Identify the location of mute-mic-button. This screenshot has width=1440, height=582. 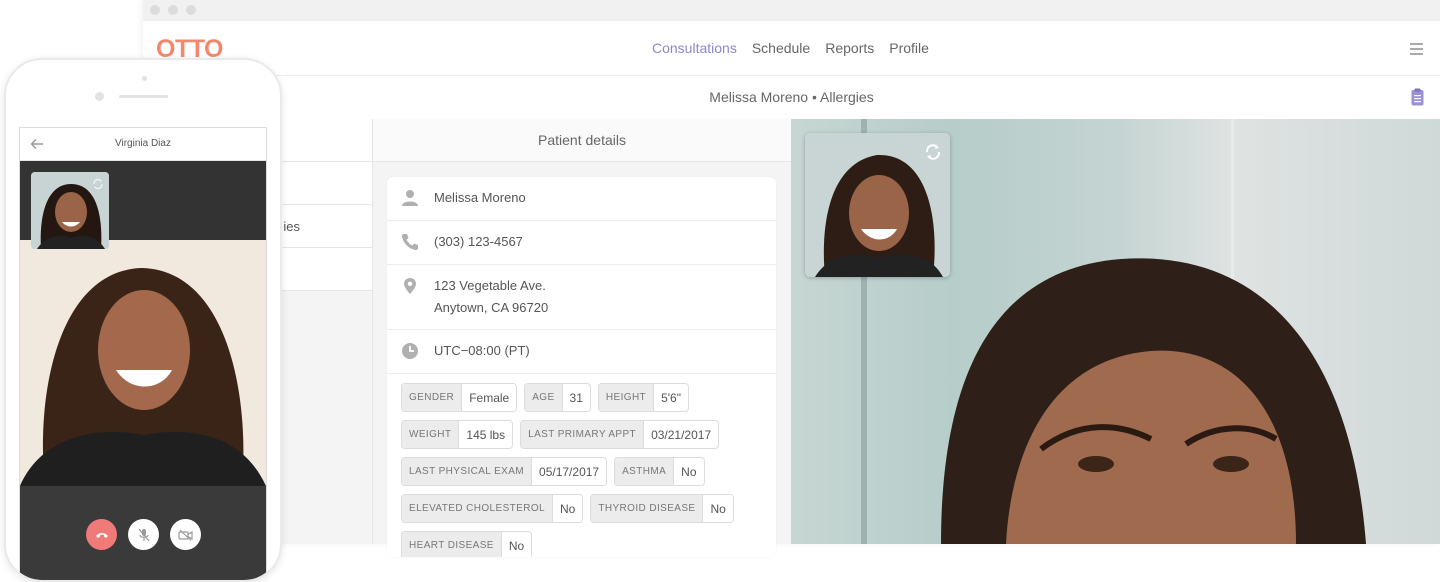
(143, 534).